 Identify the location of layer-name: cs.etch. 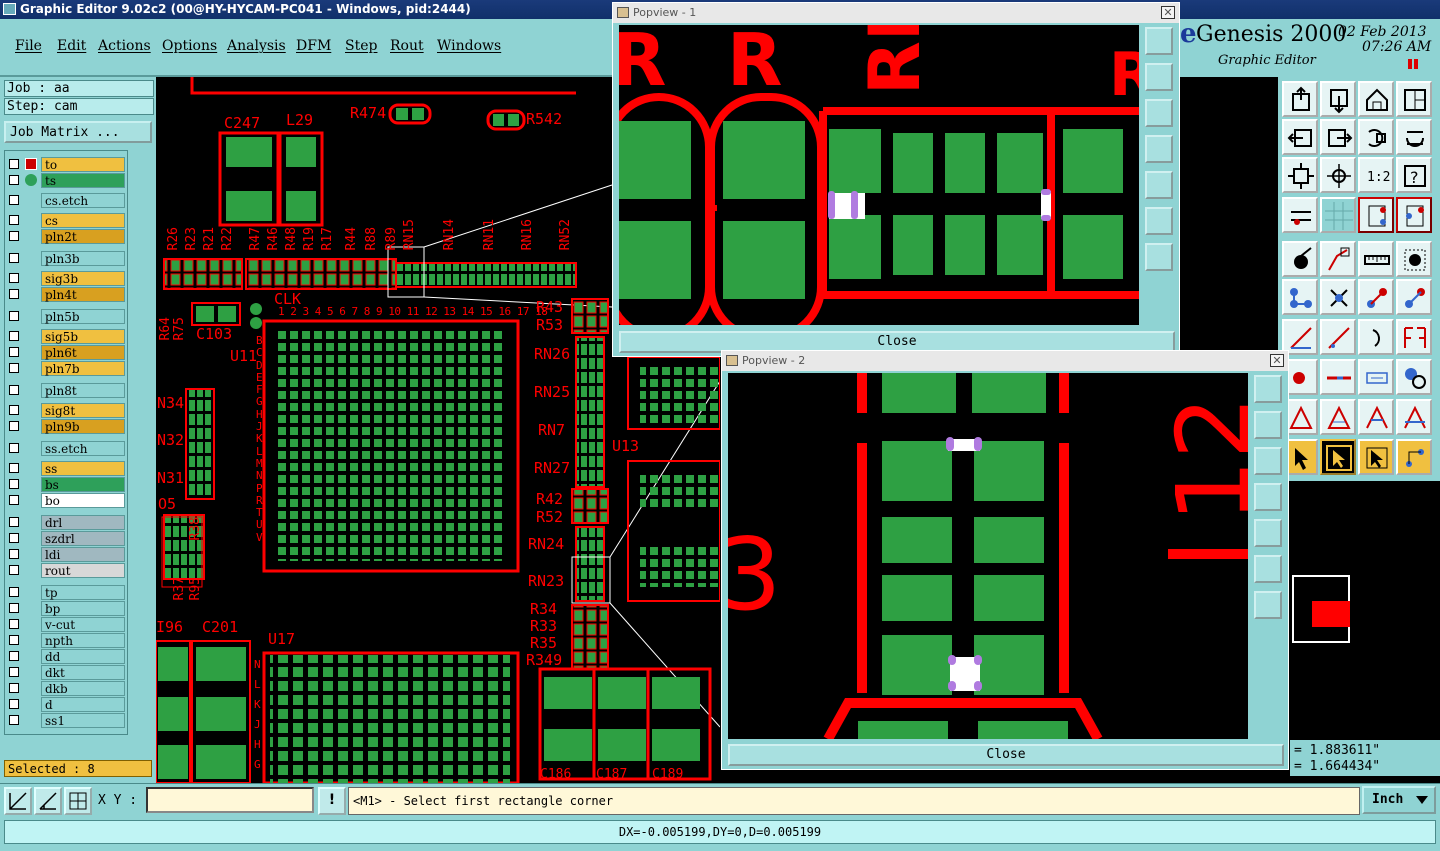
(83, 200).